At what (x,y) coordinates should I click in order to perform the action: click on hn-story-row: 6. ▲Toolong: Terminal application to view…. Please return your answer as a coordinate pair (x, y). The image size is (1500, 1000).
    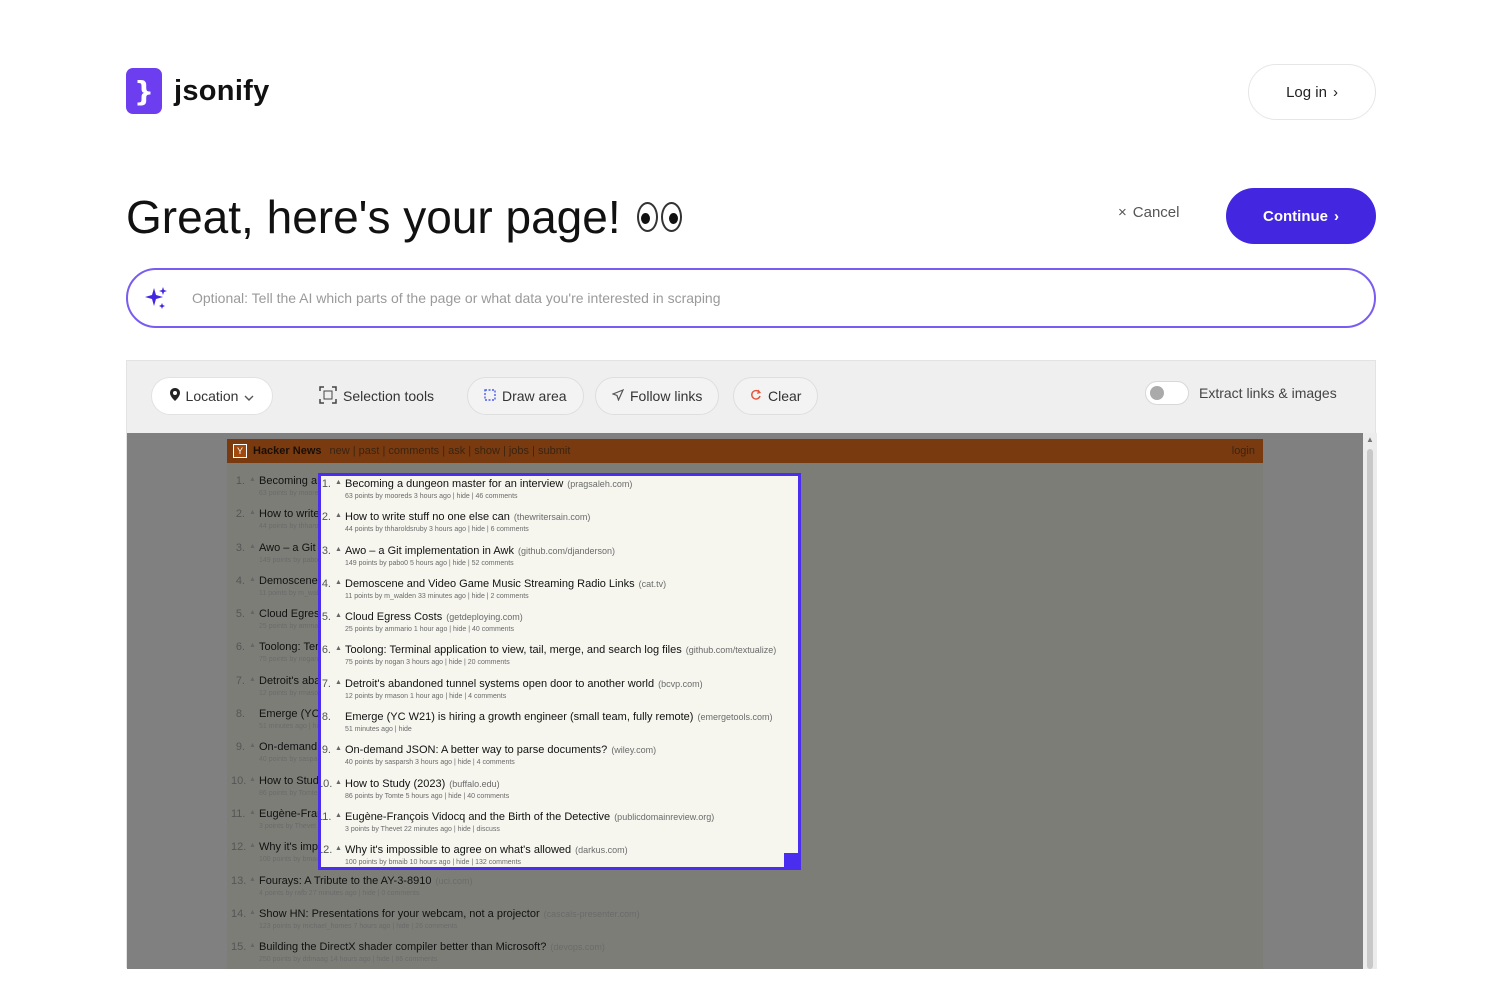
    Looking at the image, I should click on (559, 656).